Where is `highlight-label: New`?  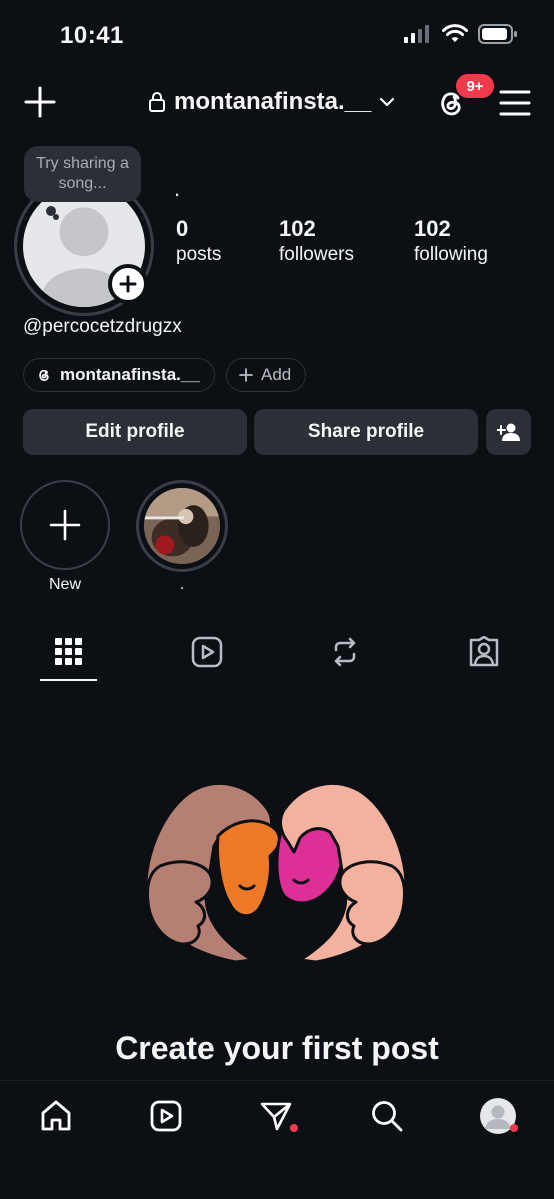
highlight-label: New is located at coordinates (64, 584).